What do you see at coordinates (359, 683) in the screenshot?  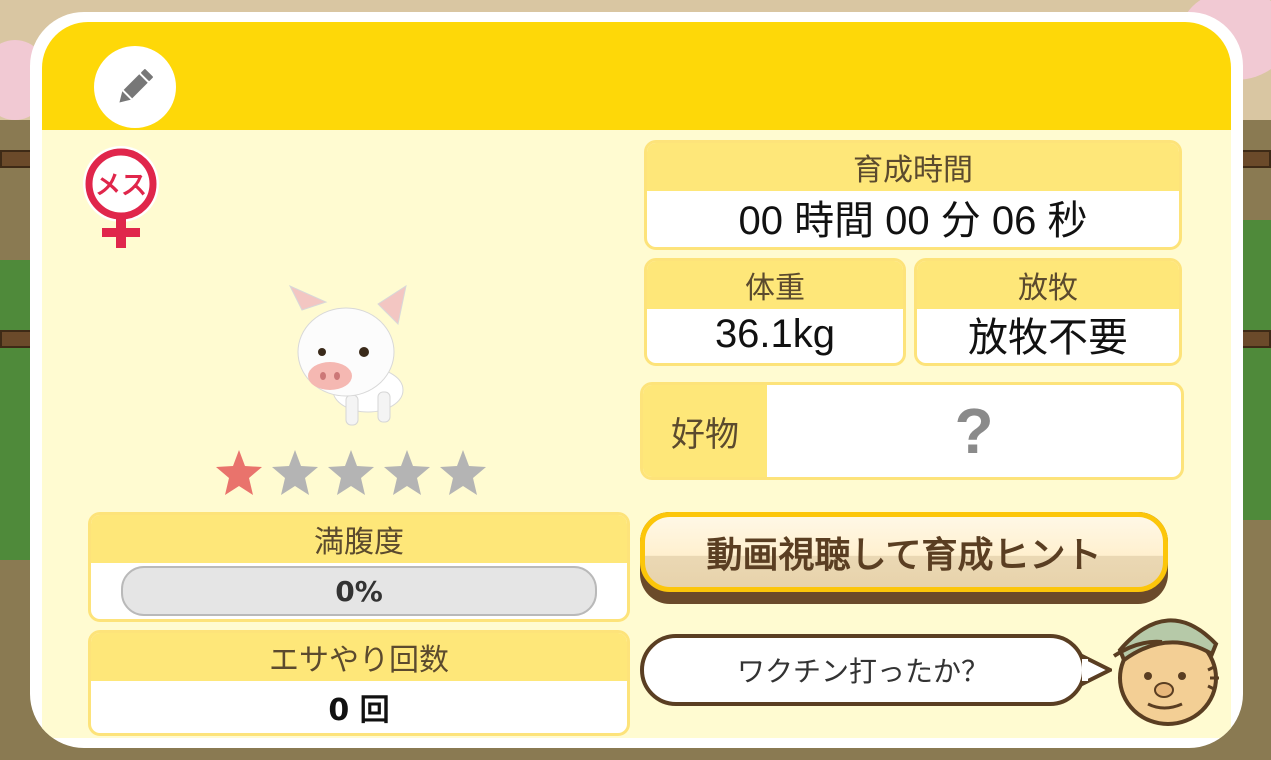 I see `feed-count-box: エサやり回数 0 回` at bounding box center [359, 683].